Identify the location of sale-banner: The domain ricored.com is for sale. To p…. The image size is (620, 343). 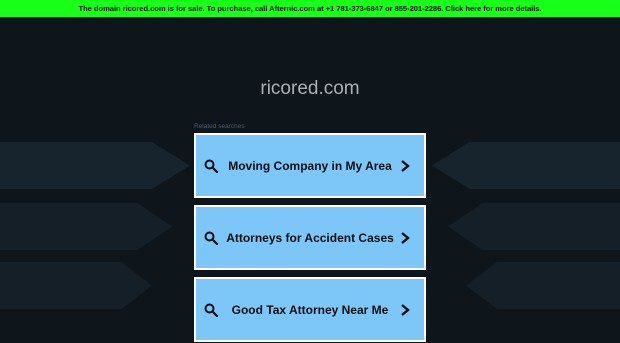
(310, 8).